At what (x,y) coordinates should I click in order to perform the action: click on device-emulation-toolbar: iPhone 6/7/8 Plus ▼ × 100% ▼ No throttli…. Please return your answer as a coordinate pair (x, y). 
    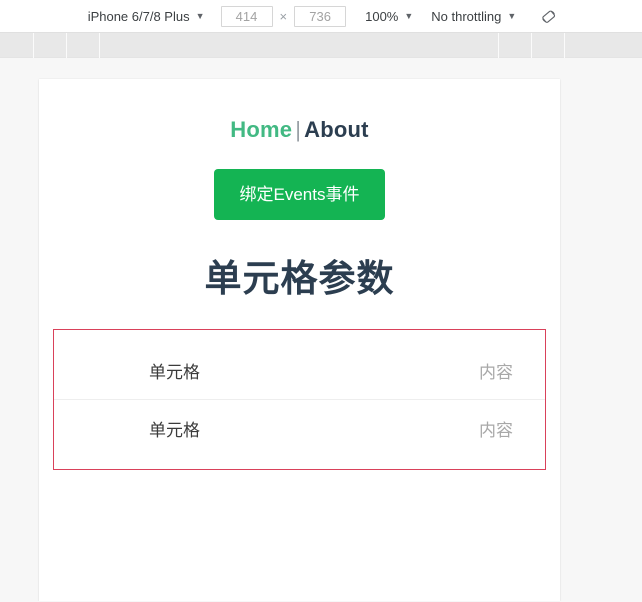
    Looking at the image, I should click on (321, 16).